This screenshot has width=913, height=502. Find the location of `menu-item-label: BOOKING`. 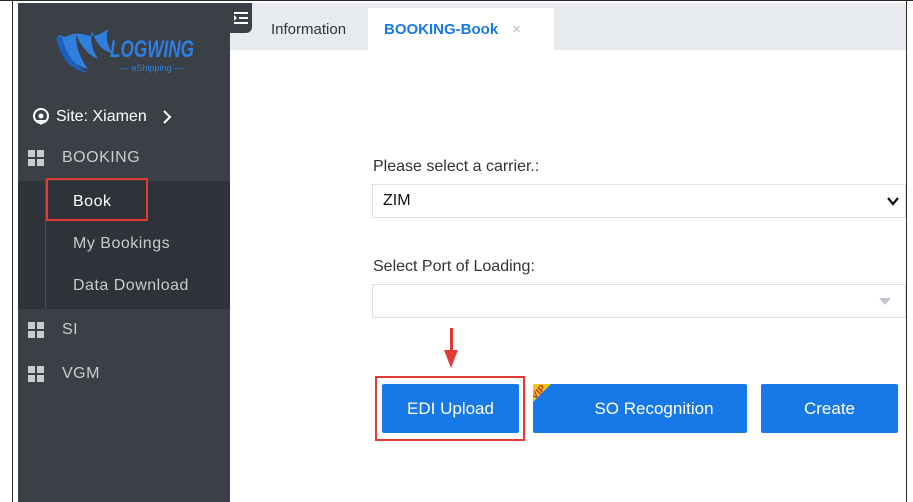

menu-item-label: BOOKING is located at coordinates (101, 157).